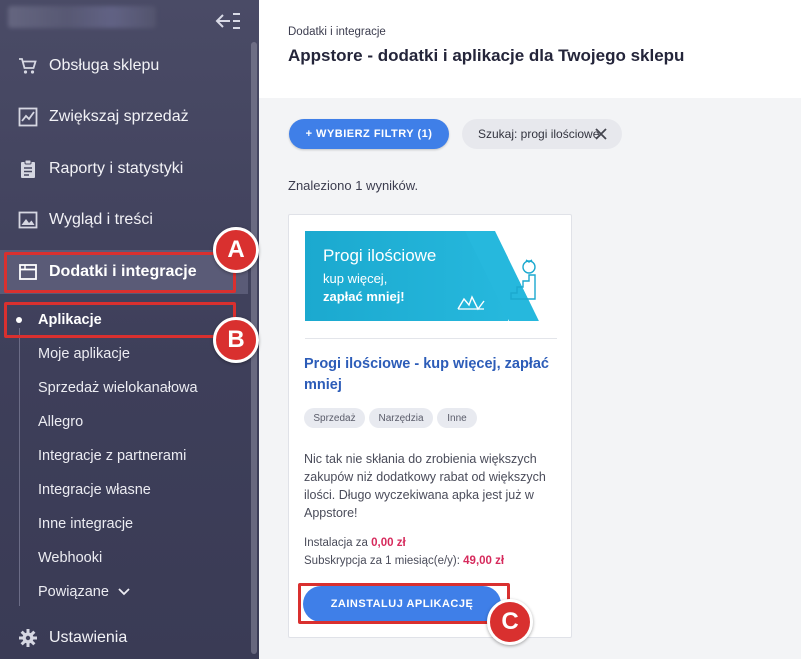 The height and width of the screenshot is (659, 801). Describe the element at coordinates (510, 622) in the screenshot. I see `annotation-badge-c: C` at that location.